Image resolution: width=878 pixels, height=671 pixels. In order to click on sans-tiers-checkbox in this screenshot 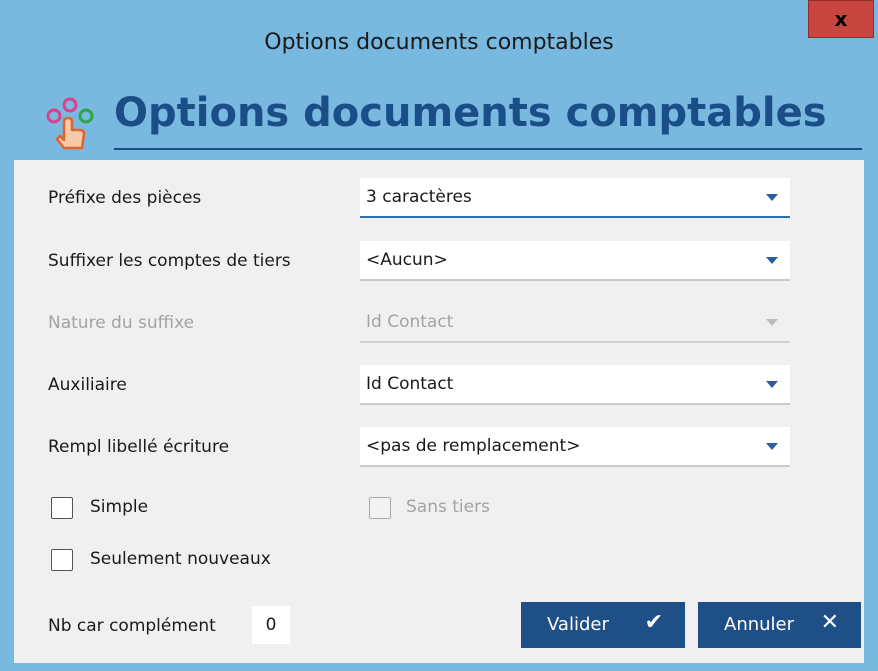, I will do `click(380, 508)`.